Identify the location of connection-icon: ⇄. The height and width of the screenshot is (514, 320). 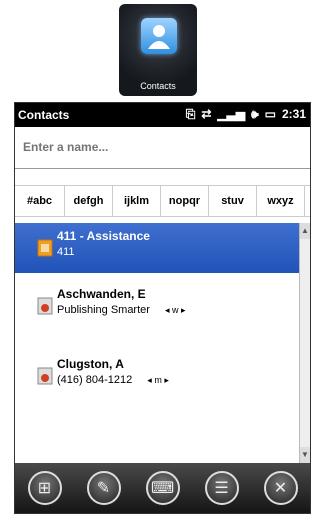
(206, 114).